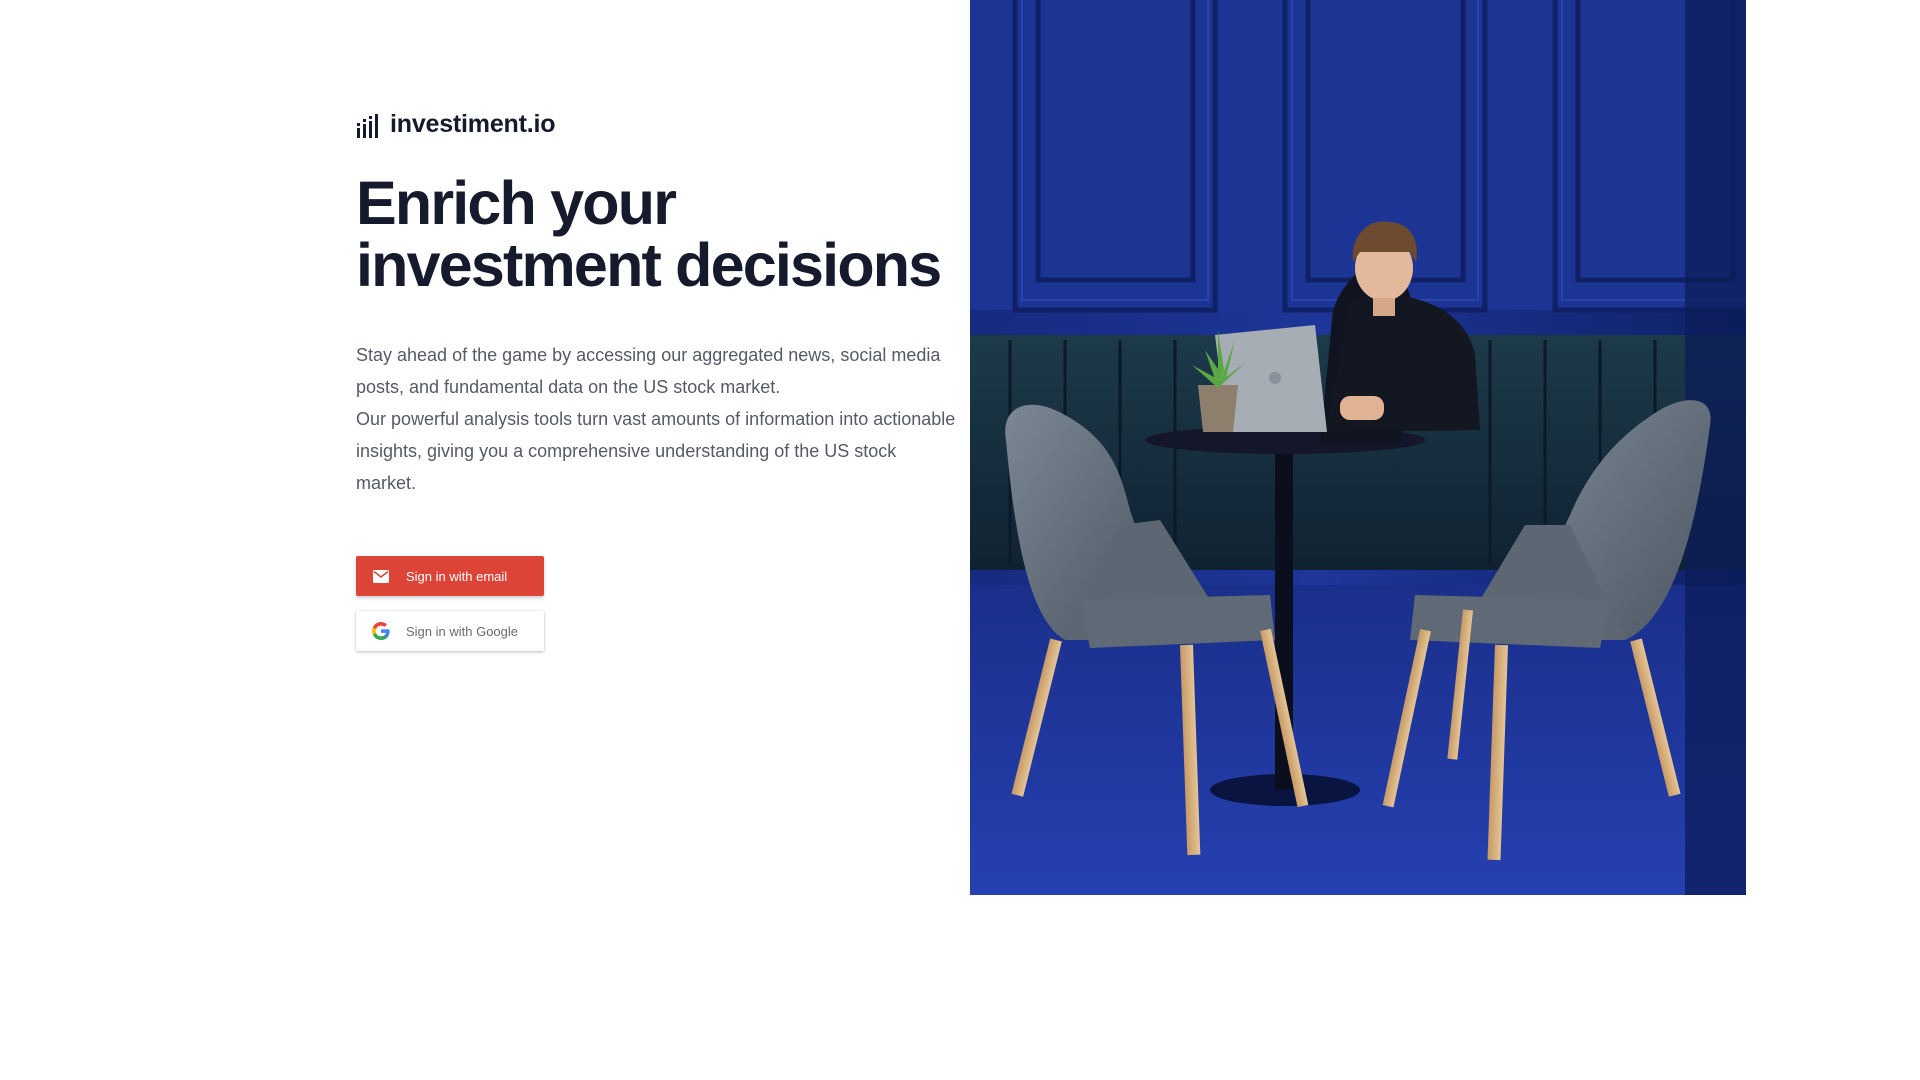  Describe the element at coordinates (367, 125) in the screenshot. I see `bar-chart-icon` at that location.